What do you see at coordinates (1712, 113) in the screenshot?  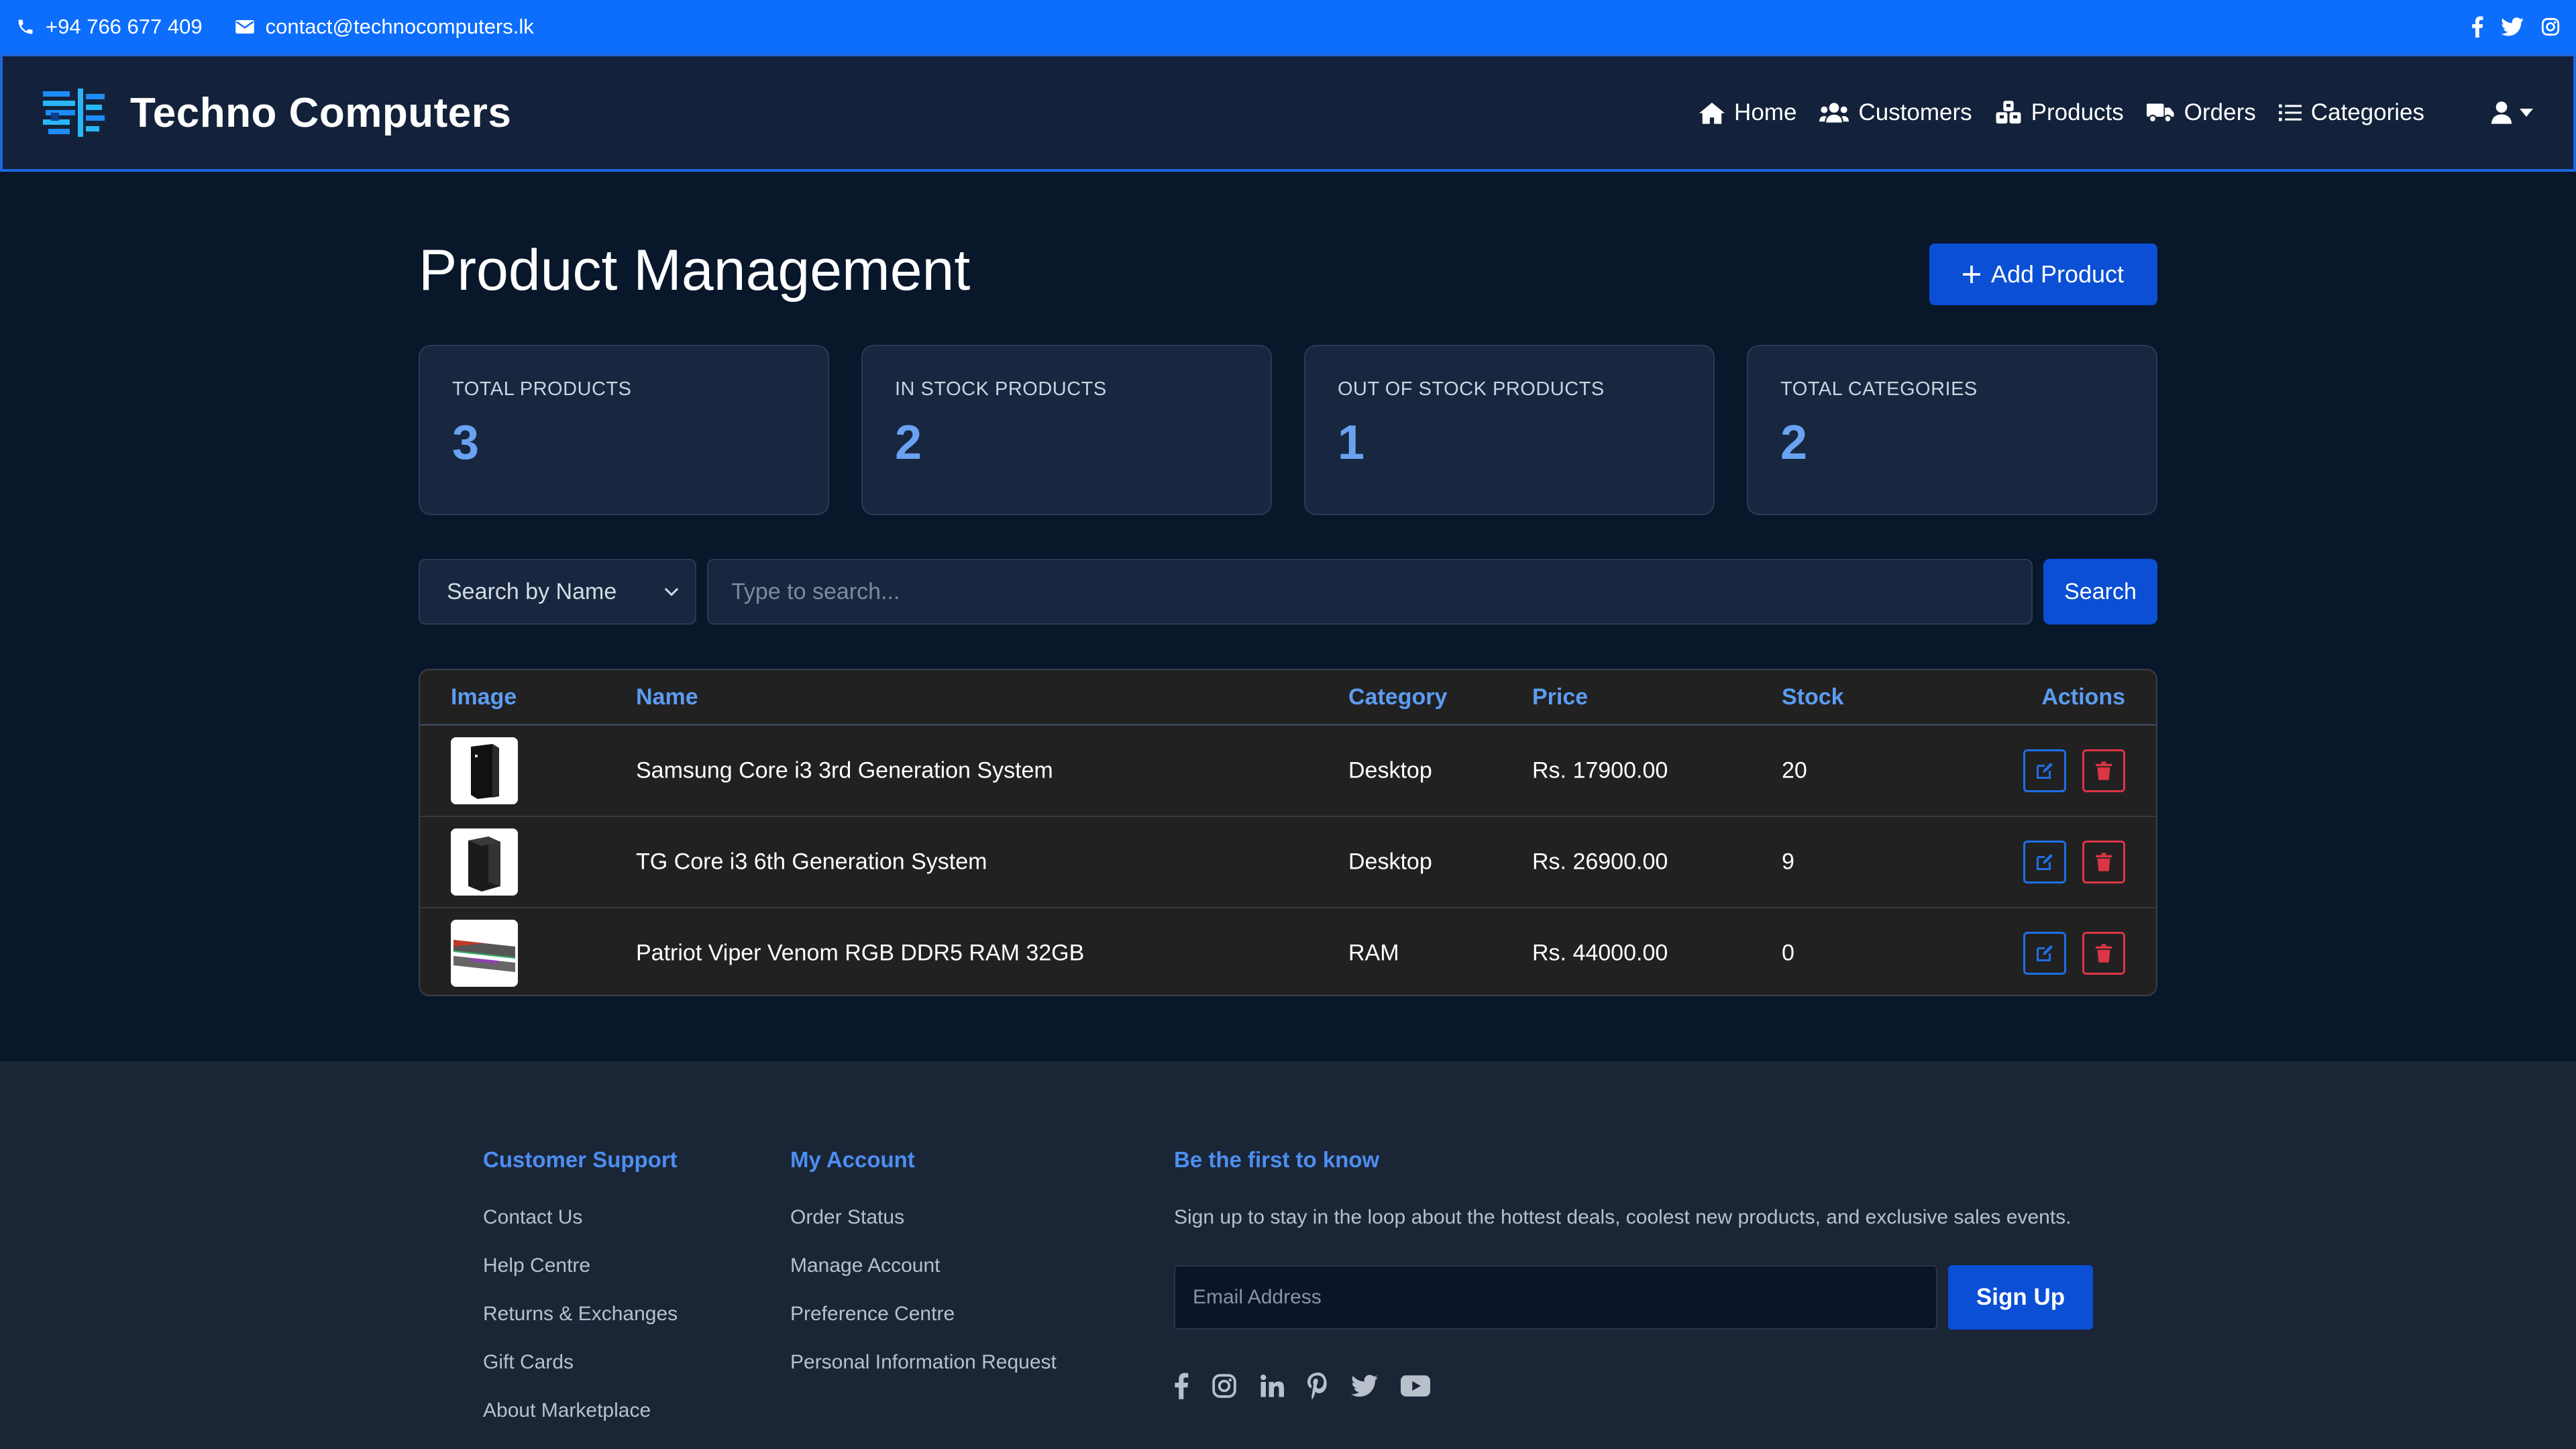 I see `home-icon` at bounding box center [1712, 113].